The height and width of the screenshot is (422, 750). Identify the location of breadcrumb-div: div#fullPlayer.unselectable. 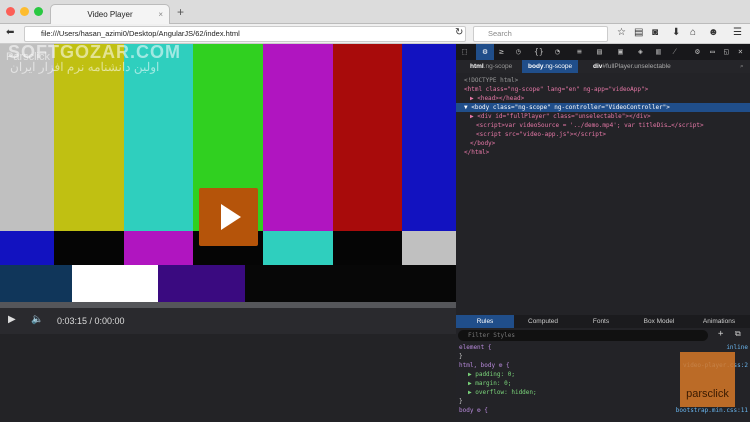
(632, 66).